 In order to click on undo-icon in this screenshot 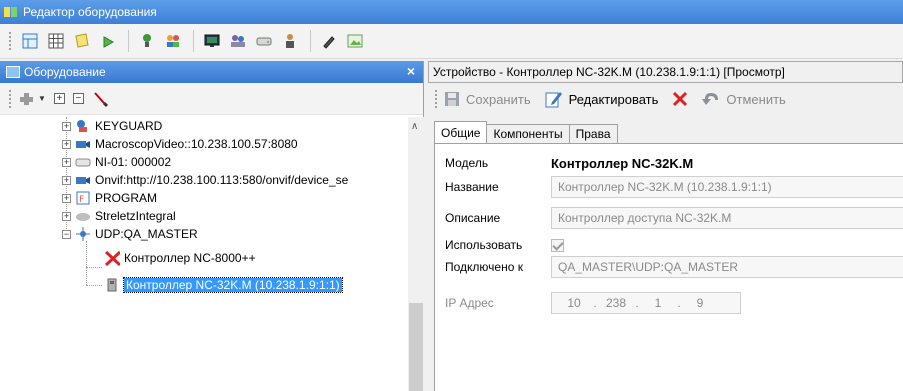, I will do `click(711, 99)`.